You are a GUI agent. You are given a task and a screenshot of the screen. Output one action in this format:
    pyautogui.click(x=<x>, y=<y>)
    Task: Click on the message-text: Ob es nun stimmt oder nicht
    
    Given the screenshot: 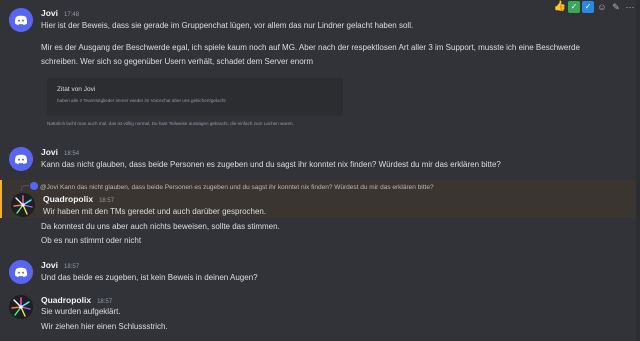 What is the action you would take?
    pyautogui.click(x=91, y=240)
    